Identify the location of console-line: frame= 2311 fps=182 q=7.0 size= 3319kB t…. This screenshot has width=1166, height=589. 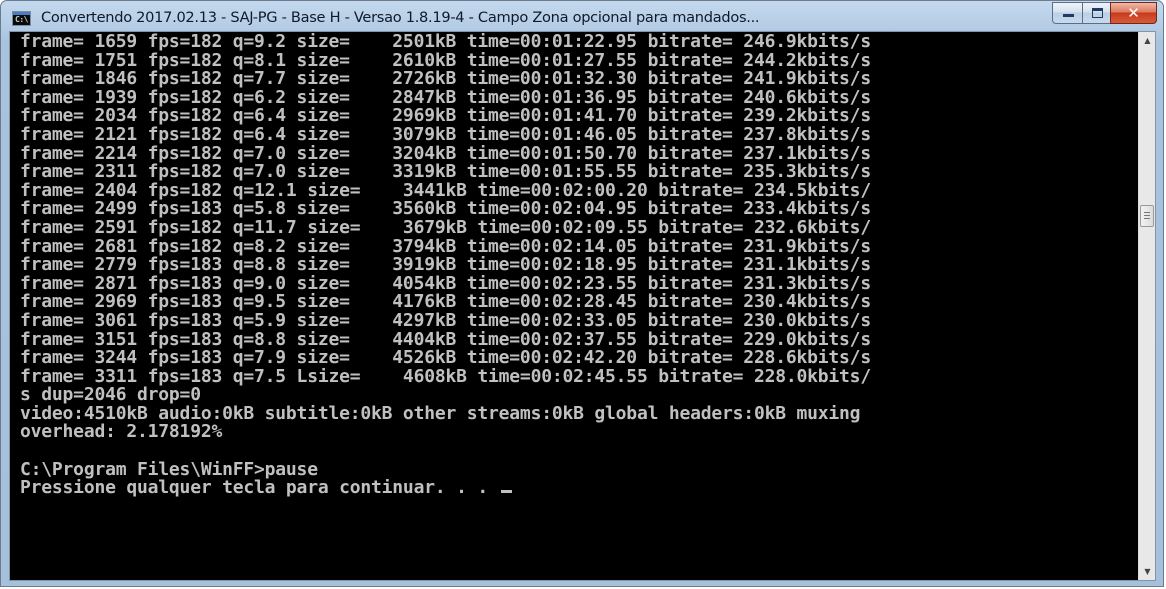
(445, 172).